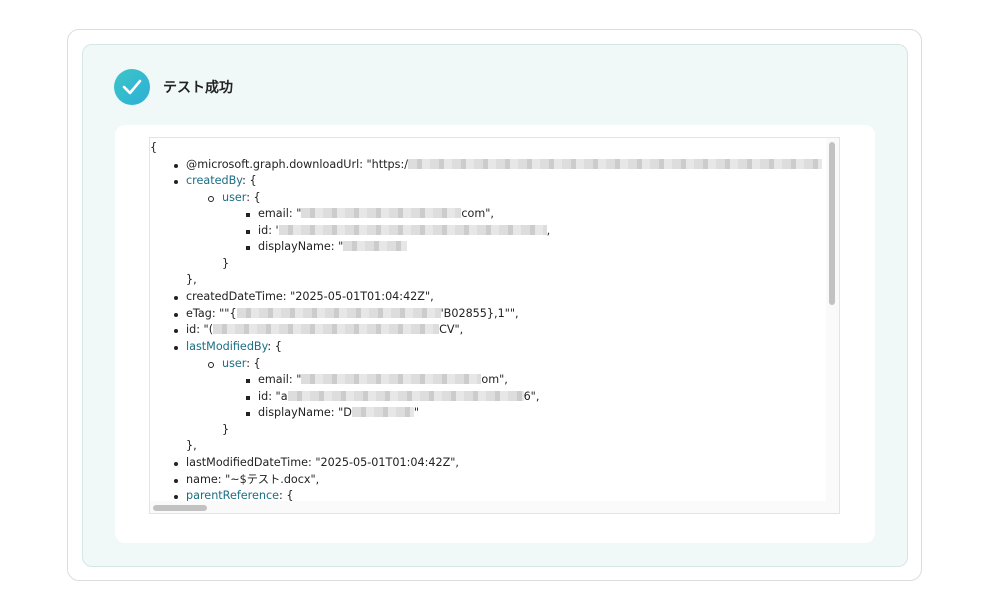 This screenshot has width=1000, height=610. I want to click on json-line-parent-reference: parentReference: {, so click(240, 495).